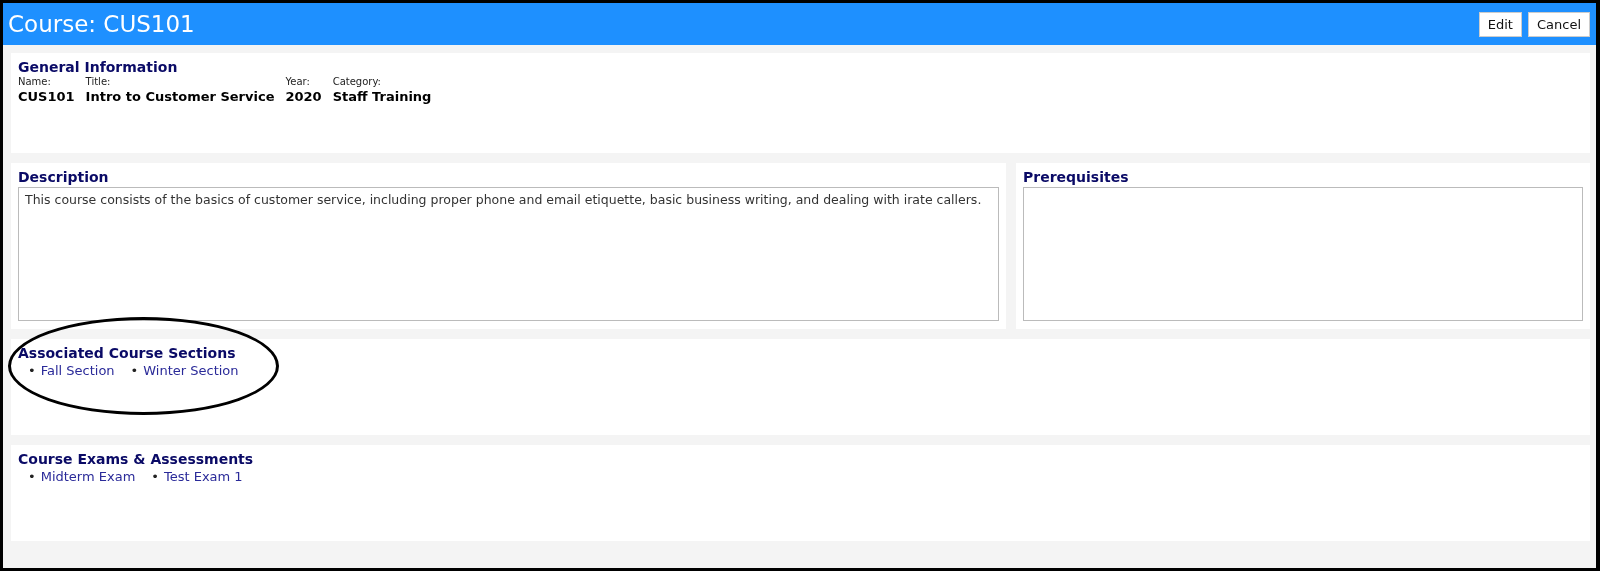  Describe the element at coordinates (508, 254) in the screenshot. I see `description-field: This course consists of the basics of customer service, including proper phone and email etiquette, basic business writing, and dealing with irate callers.` at that location.